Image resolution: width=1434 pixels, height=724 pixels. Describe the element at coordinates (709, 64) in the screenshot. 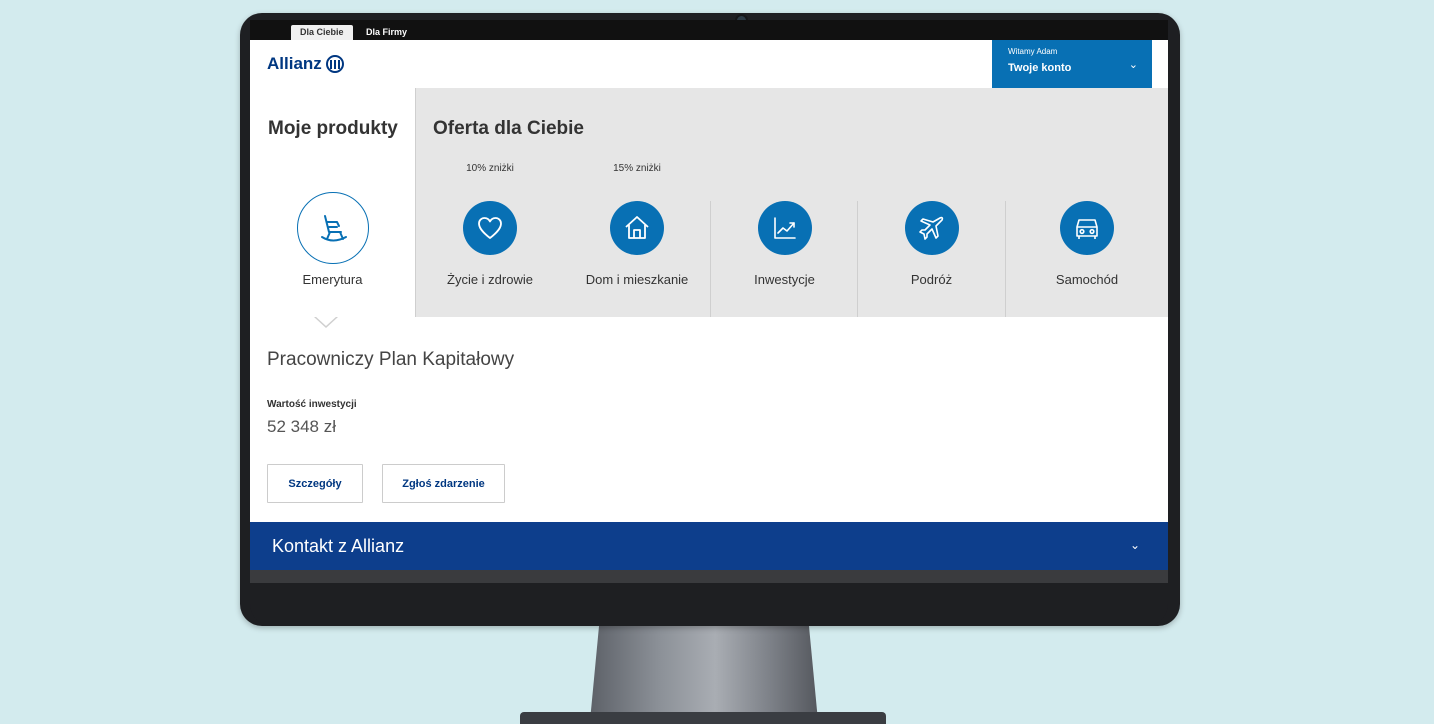

I see `header: Allianz Witamy Adam Twoje konto ⌄` at that location.